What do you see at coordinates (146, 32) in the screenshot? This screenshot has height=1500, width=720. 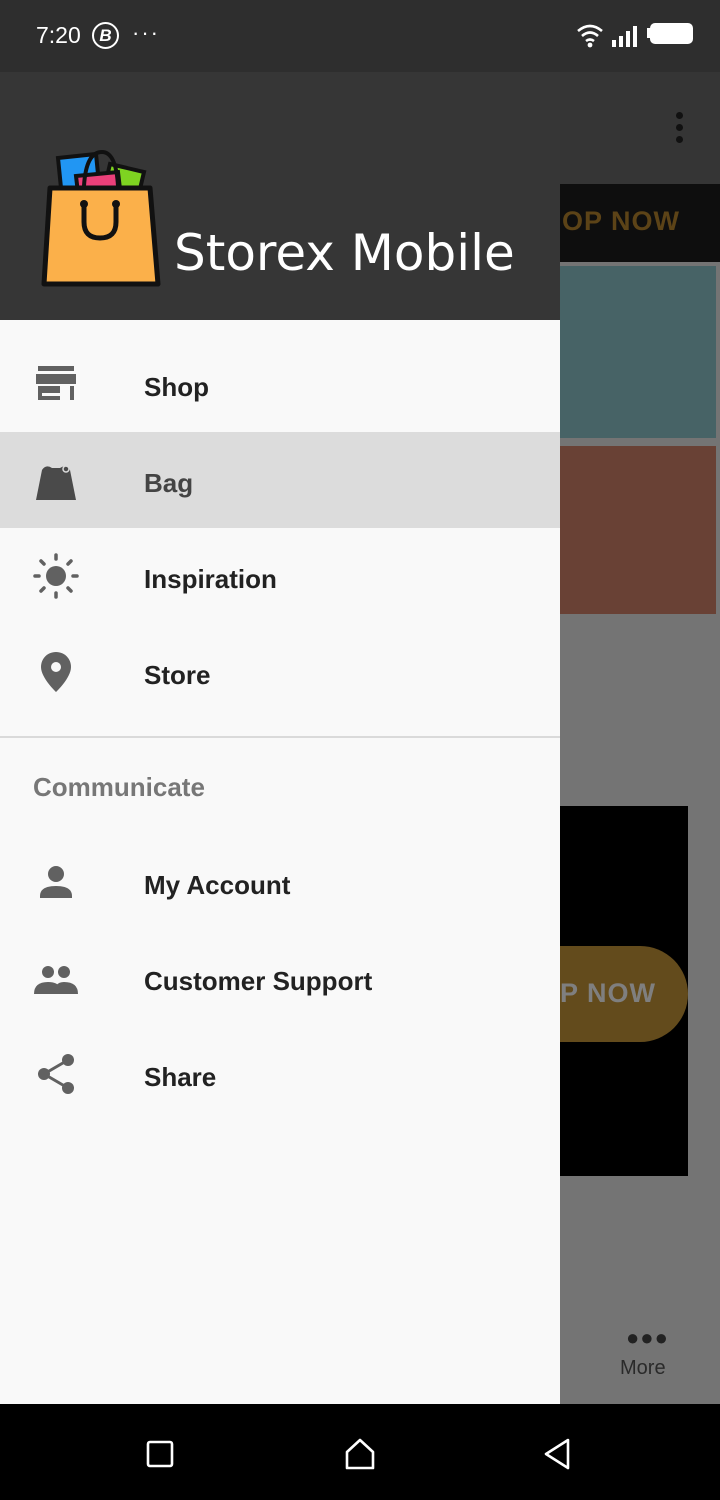 I see `status-more-notifications: ···` at bounding box center [146, 32].